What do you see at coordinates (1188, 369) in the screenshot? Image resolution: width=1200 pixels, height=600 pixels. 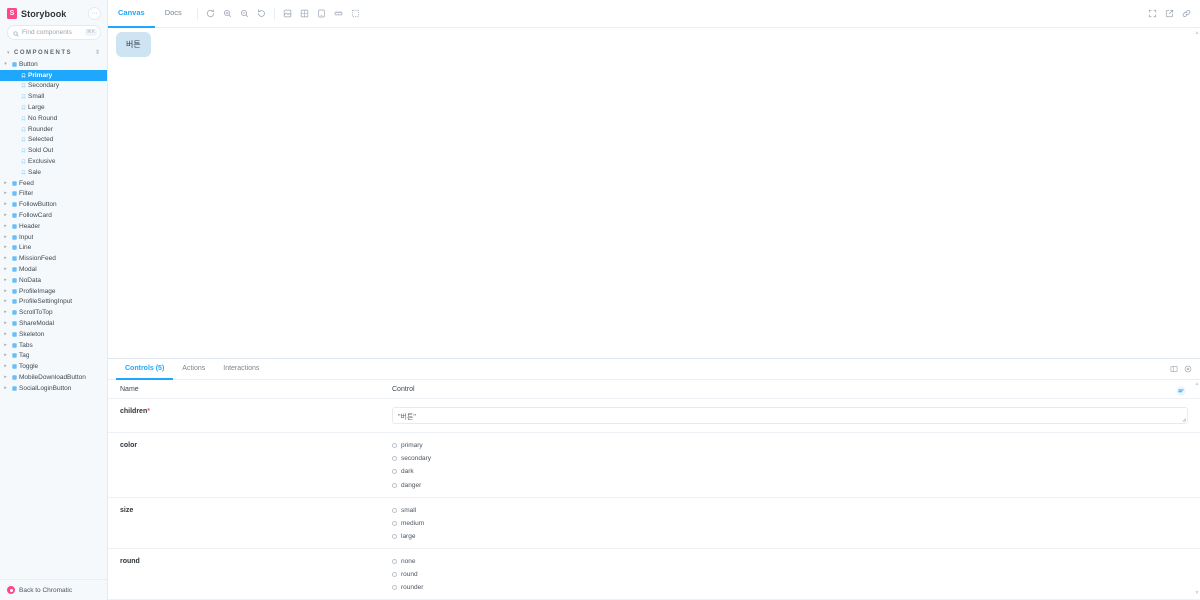 I see `close-panel-icon` at bounding box center [1188, 369].